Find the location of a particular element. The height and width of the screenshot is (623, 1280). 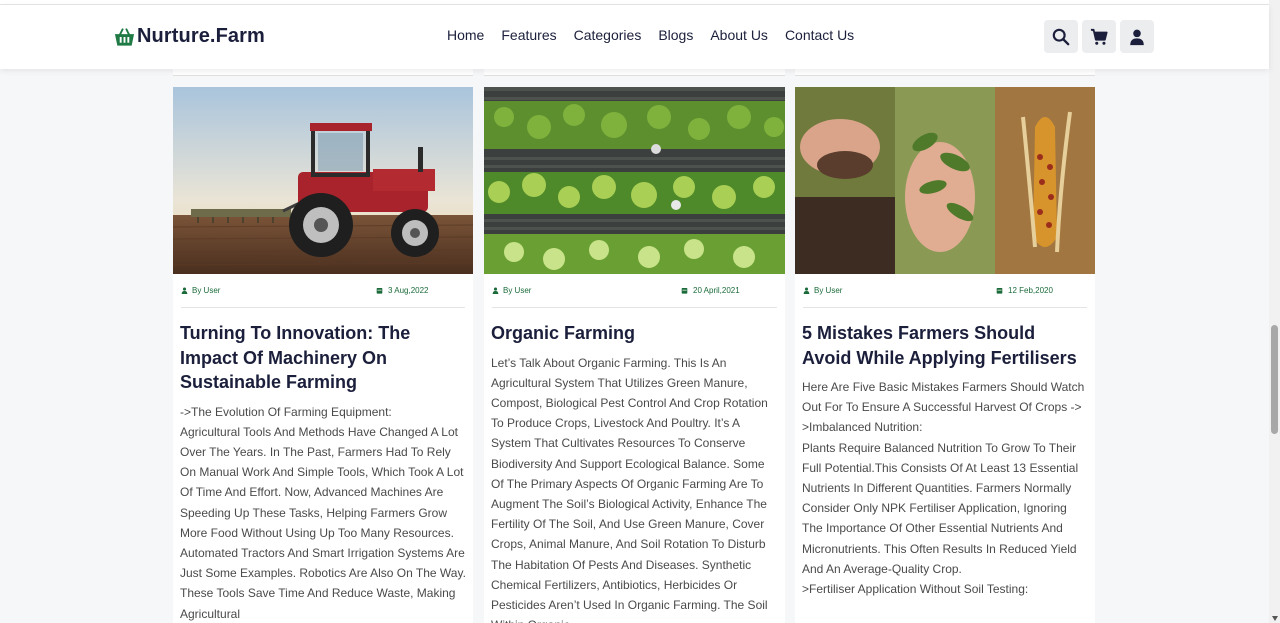

nav-blogs: Blogs is located at coordinates (675, 35).